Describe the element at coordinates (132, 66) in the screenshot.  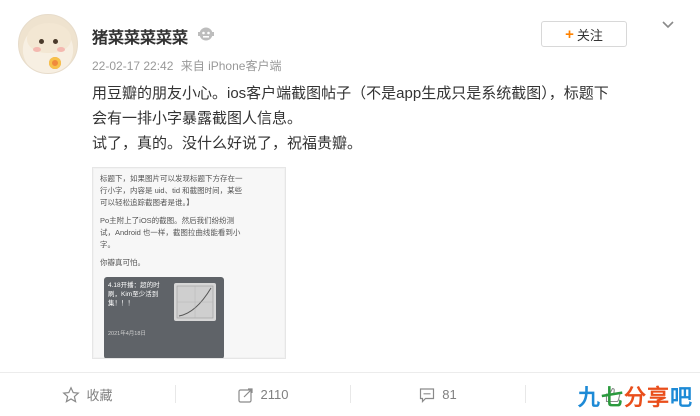
I see `post-date: 22-02-17 22:42` at that location.